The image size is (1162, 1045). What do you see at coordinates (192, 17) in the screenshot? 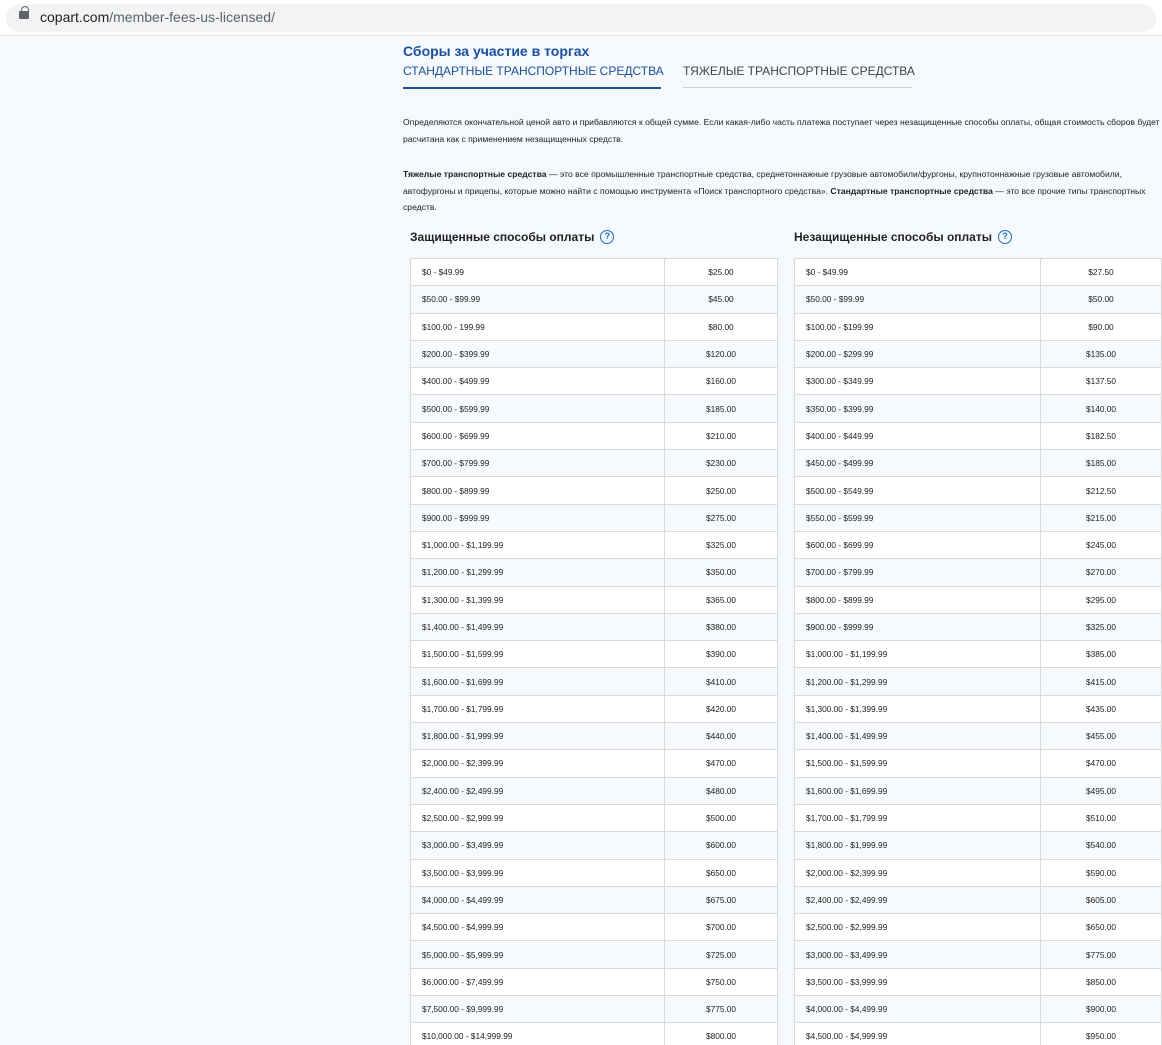
I see `url-path: /member-fees-us-licensed/` at bounding box center [192, 17].